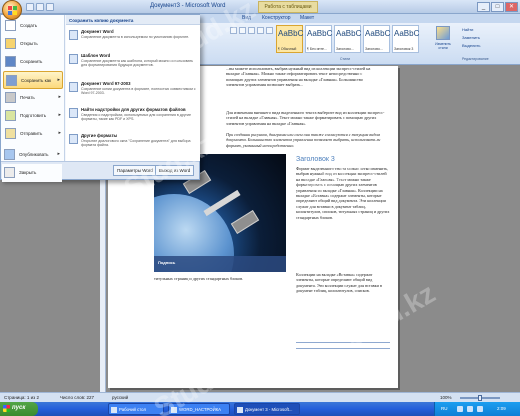  Describe the element at coordinates (289, 39) in the screenshot. I see `style-normal: AaBbCcI ¶ Обычный` at that location.